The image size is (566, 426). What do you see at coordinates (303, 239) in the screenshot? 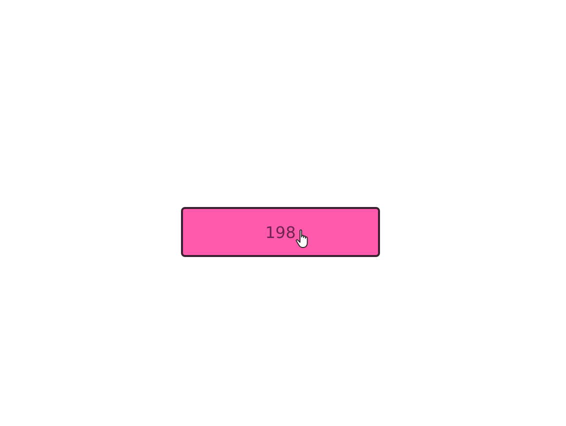
I see `hand-cursor-icon` at bounding box center [303, 239].